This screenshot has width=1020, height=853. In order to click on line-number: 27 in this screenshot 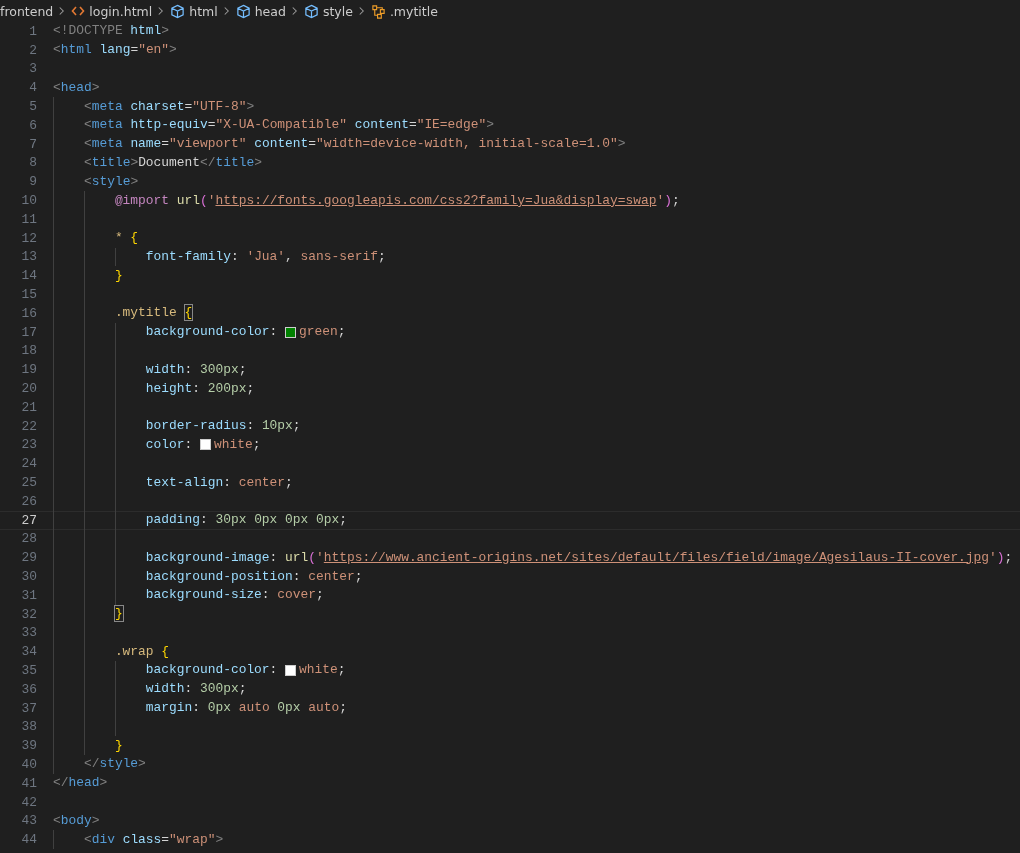, I will do `click(28, 520)`.